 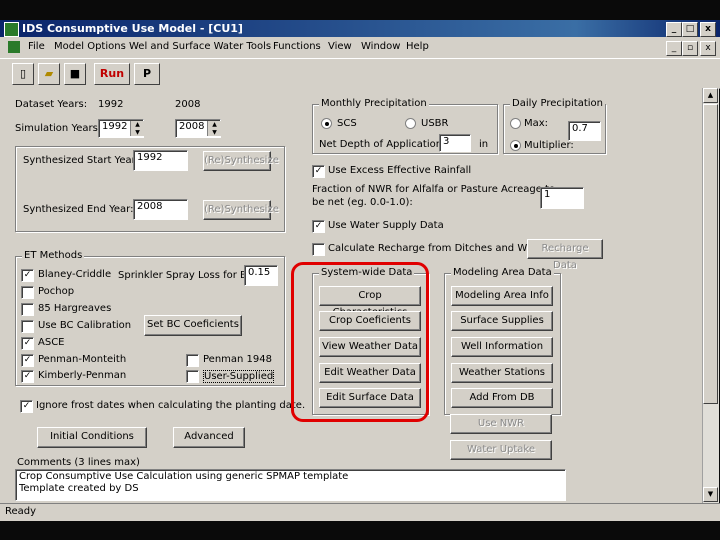 I want to click on comment-line-2: Template created by DS, so click(x=79, y=488).